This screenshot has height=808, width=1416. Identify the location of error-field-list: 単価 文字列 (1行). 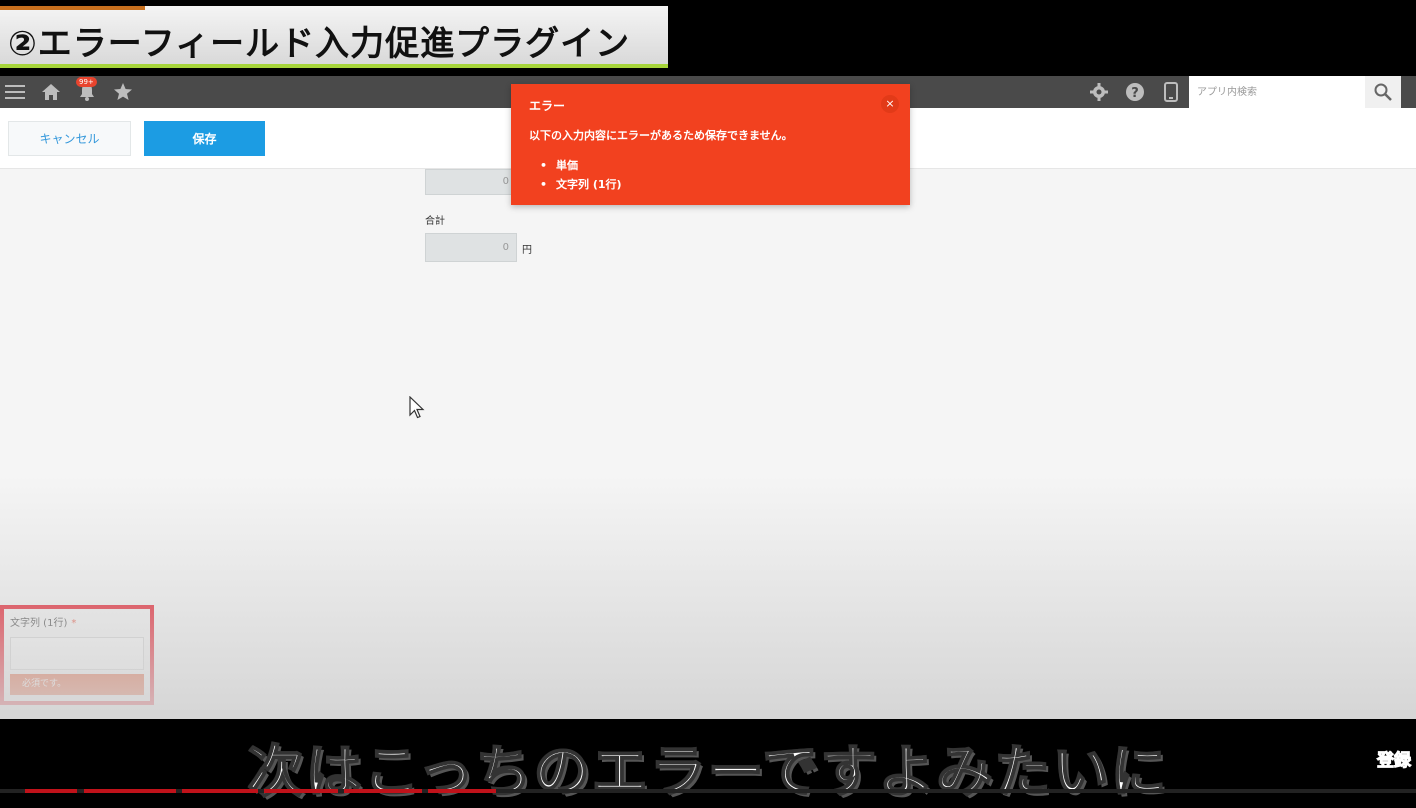
(575, 175).